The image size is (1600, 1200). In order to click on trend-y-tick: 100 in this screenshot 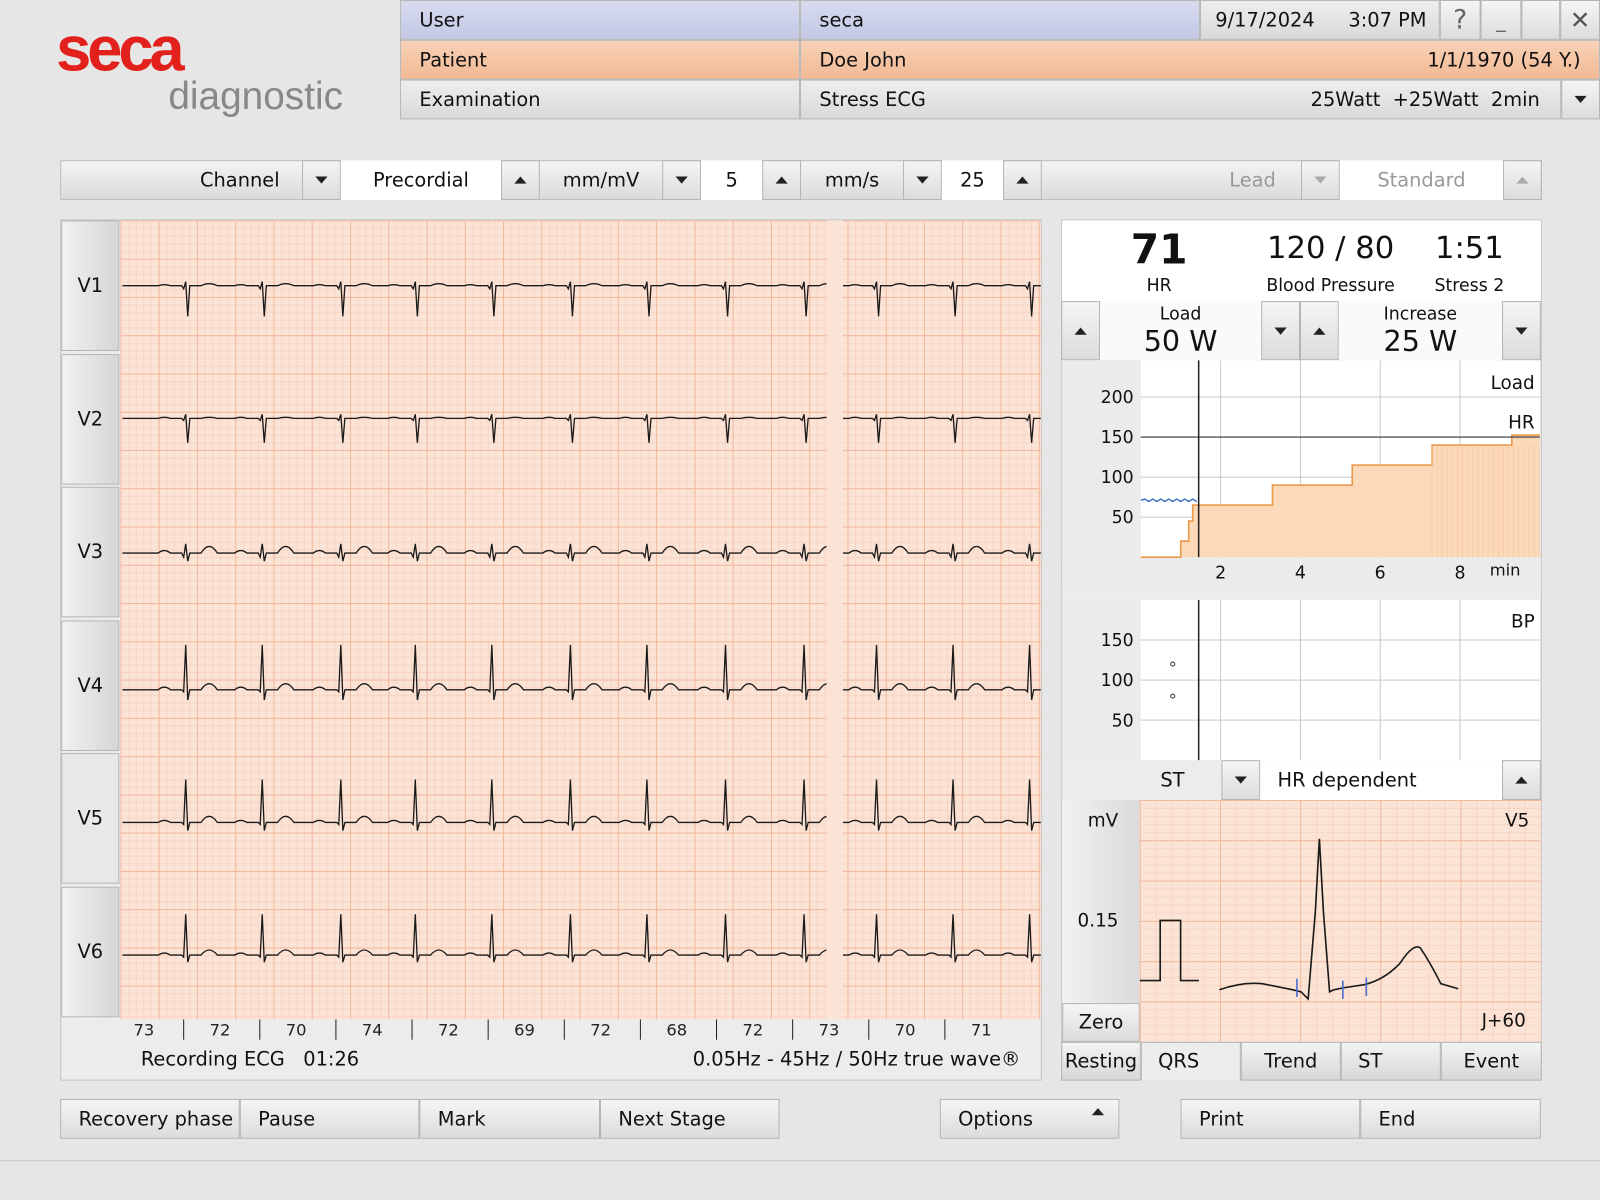, I will do `click(1117, 478)`.